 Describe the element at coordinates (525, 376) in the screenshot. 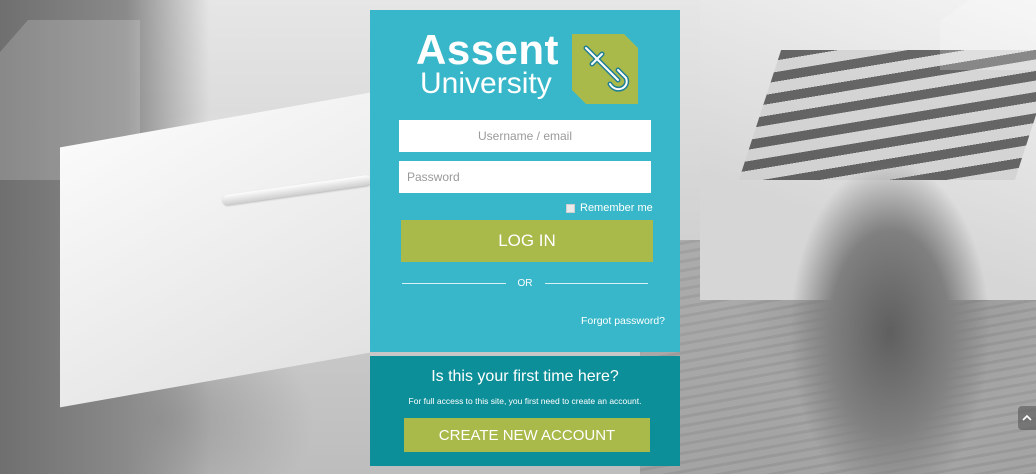

I see `signup-heading: Is this your first time here?` at that location.